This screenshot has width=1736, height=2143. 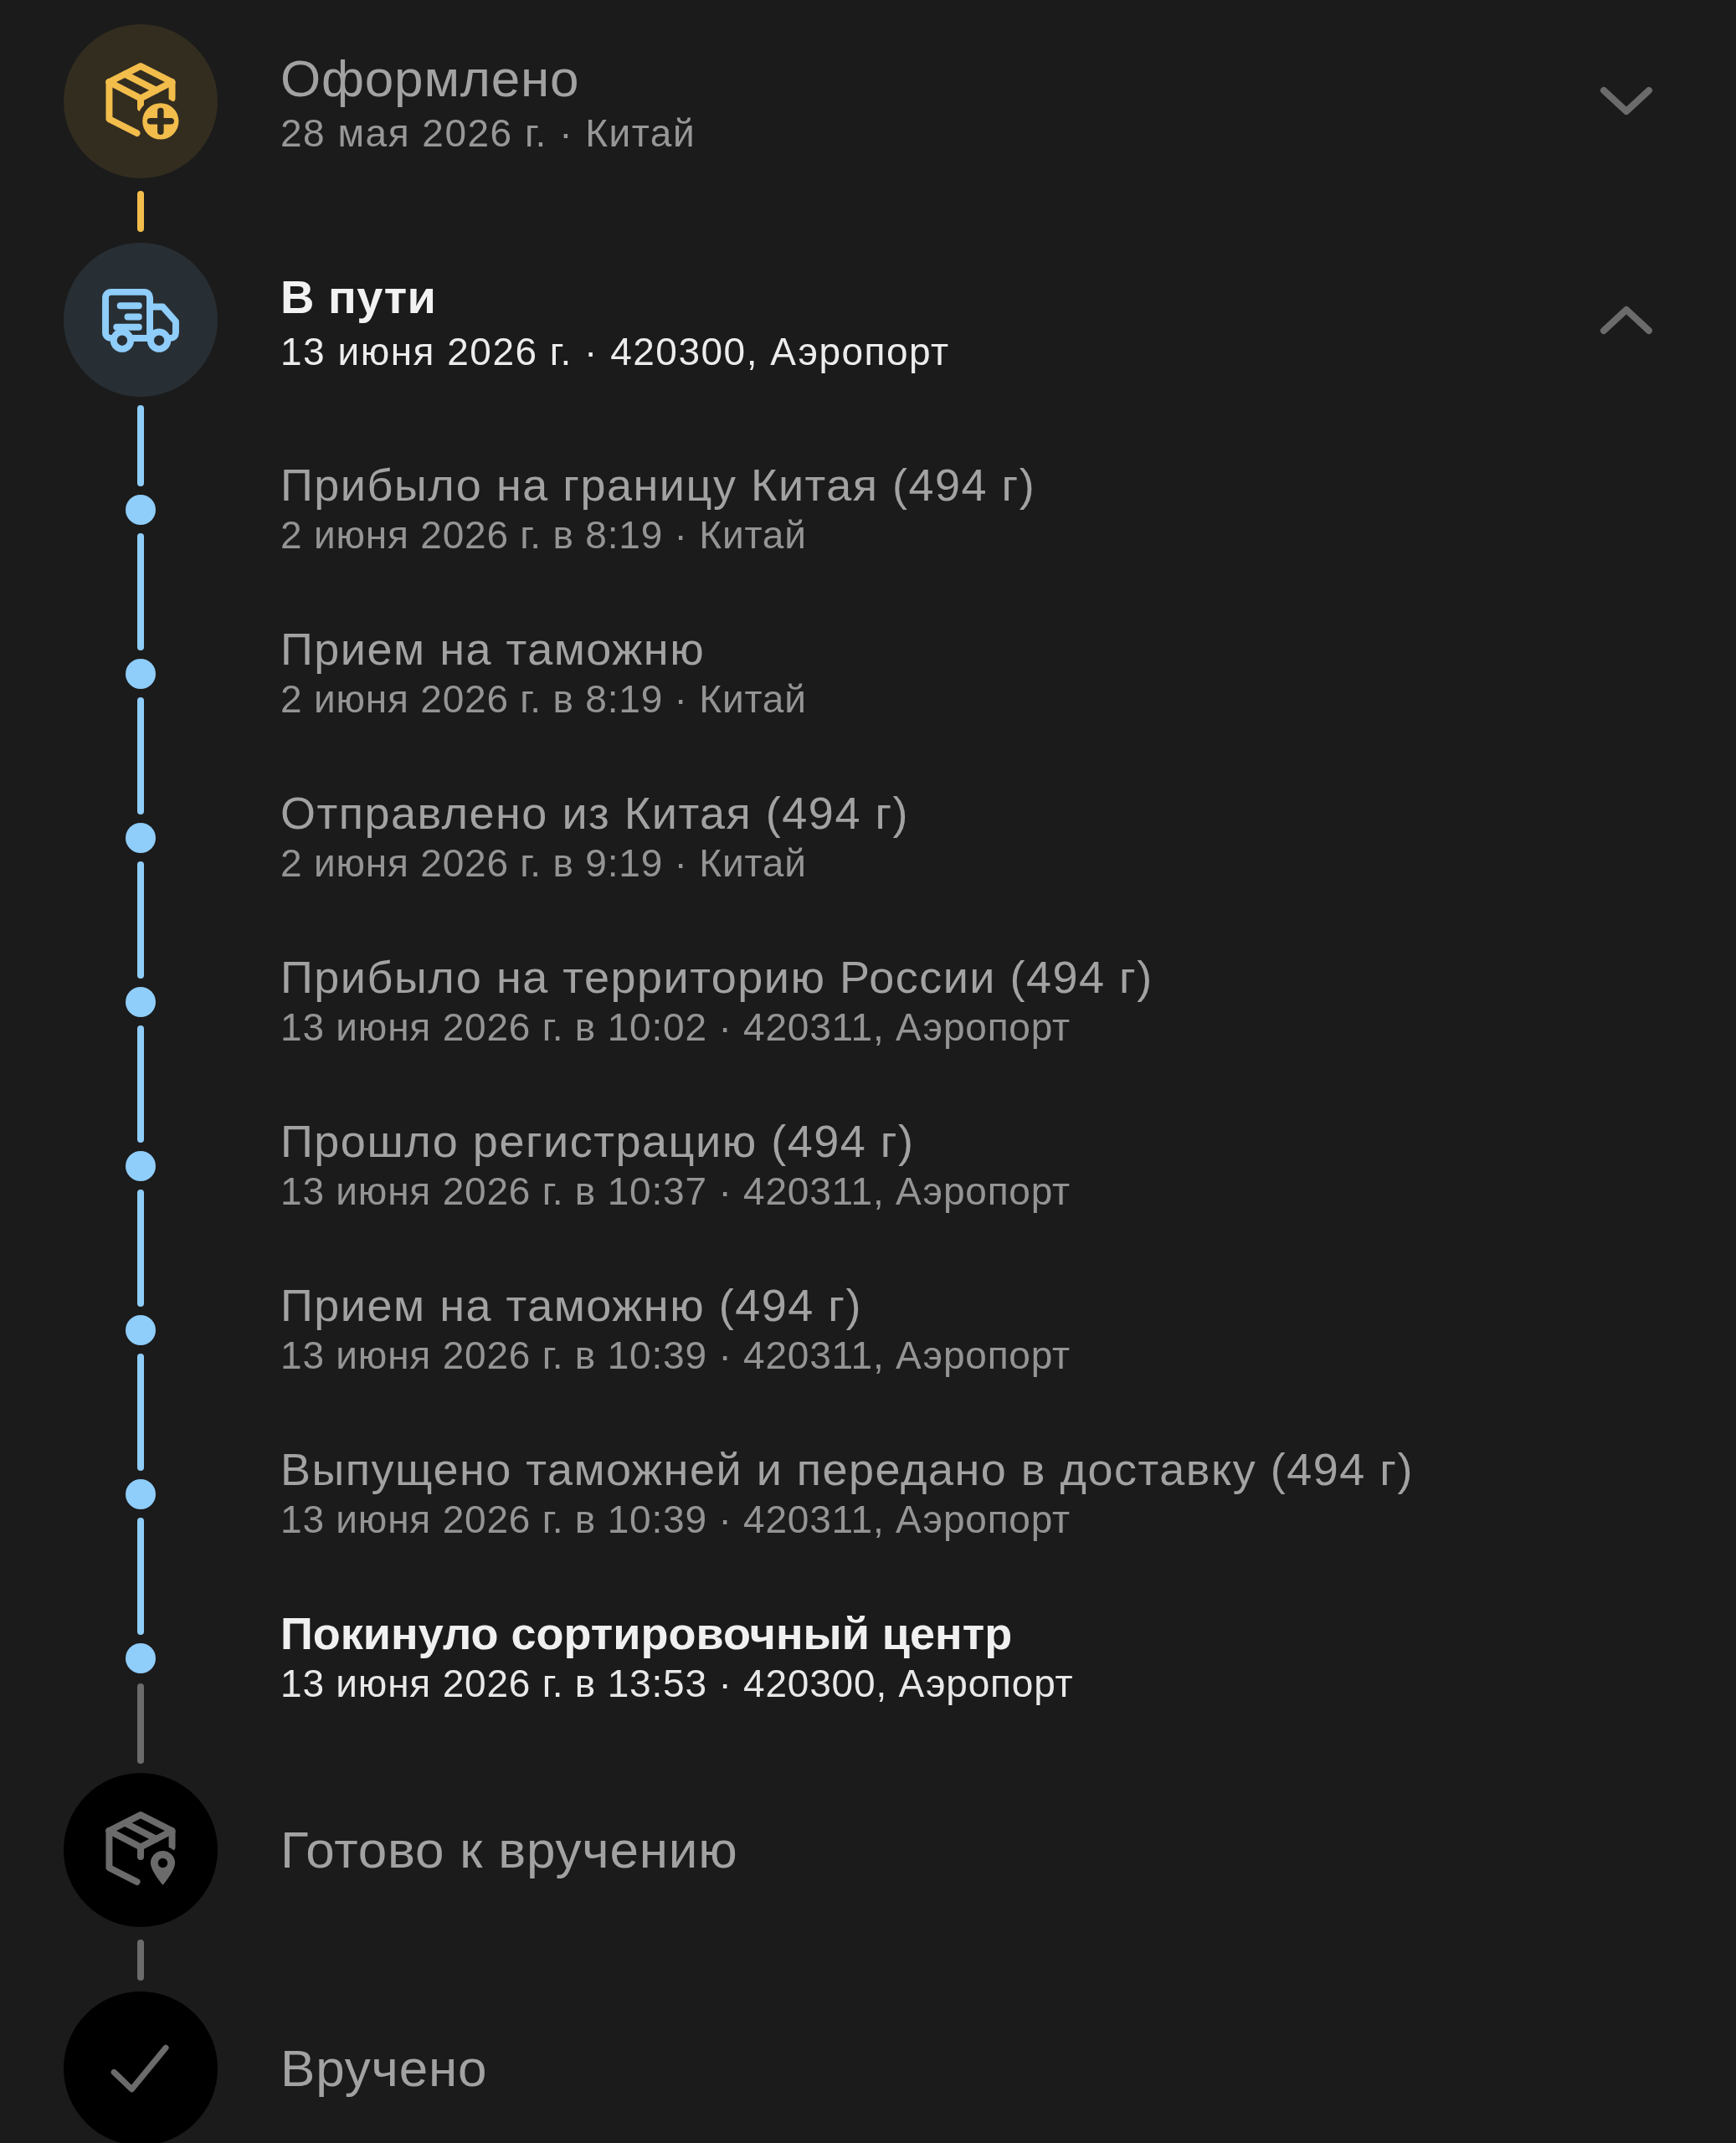 What do you see at coordinates (488, 133) in the screenshot?
I see `stage-date-location: 28 мая 2026 г. · Китай` at bounding box center [488, 133].